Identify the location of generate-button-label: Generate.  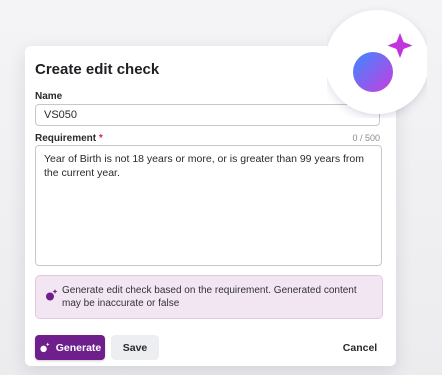
(78, 347).